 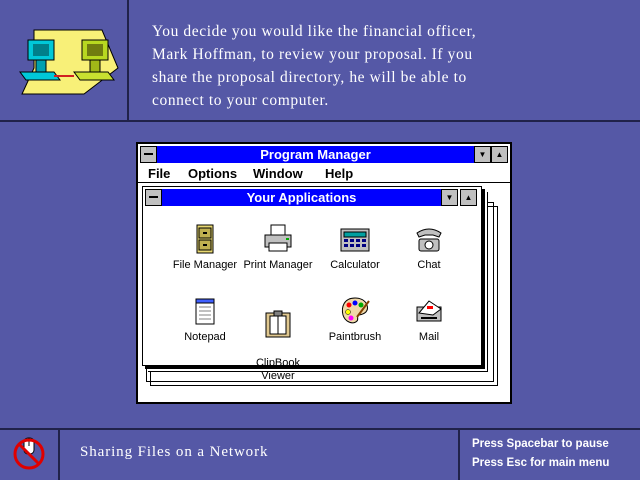 What do you see at coordinates (29, 453) in the screenshot?
I see `no-mouse-icon` at bounding box center [29, 453].